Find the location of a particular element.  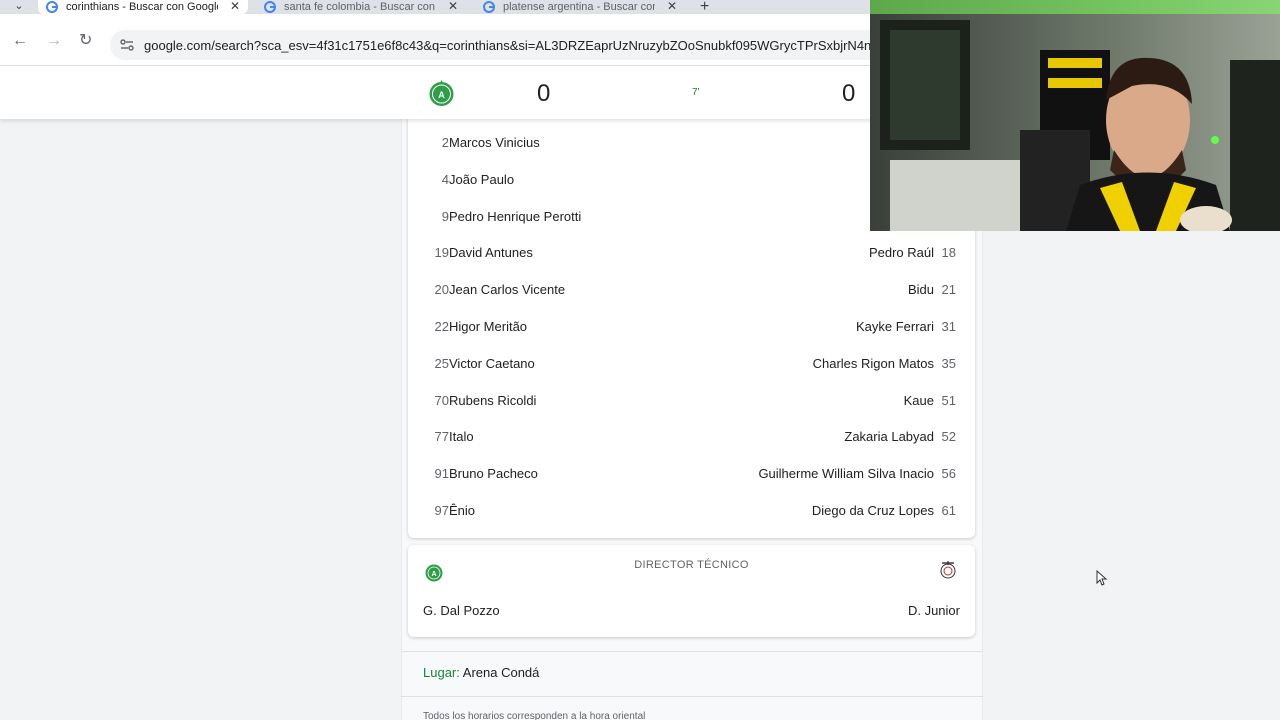

tab-platense: platense argentina - Buscar con Google ✕ is located at coordinates (580, 7).